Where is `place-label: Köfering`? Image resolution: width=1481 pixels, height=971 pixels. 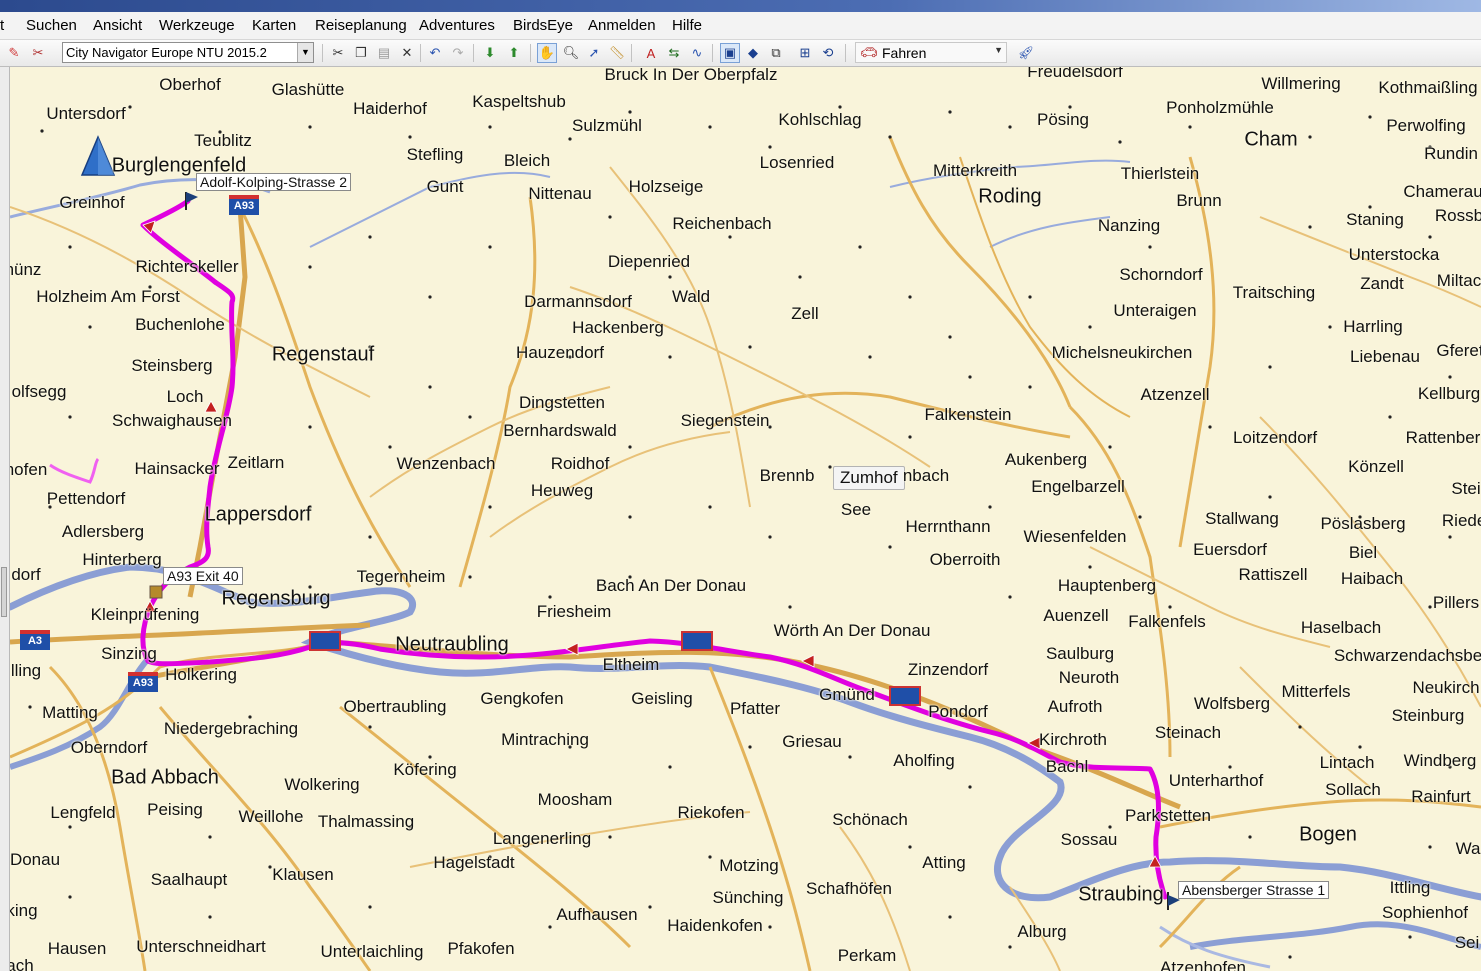 place-label: Köfering is located at coordinates (425, 769).